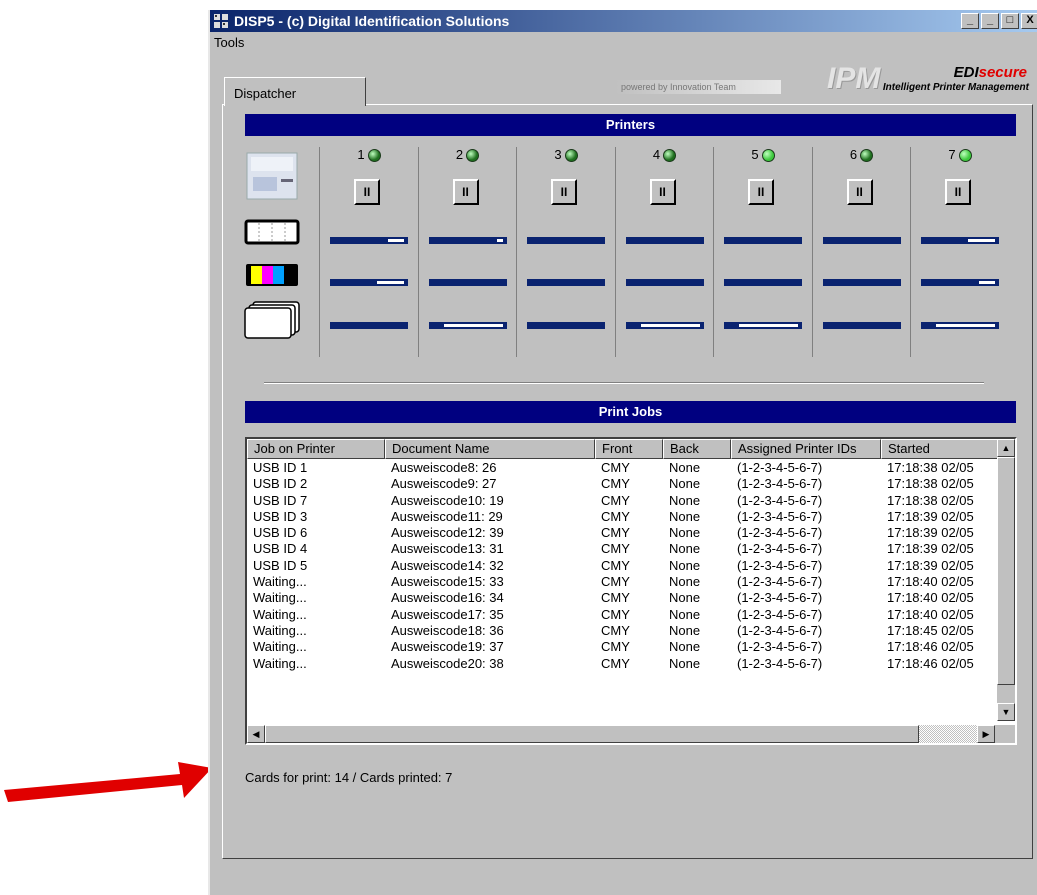  I want to click on printer-number-label: 6, so click(853, 154).